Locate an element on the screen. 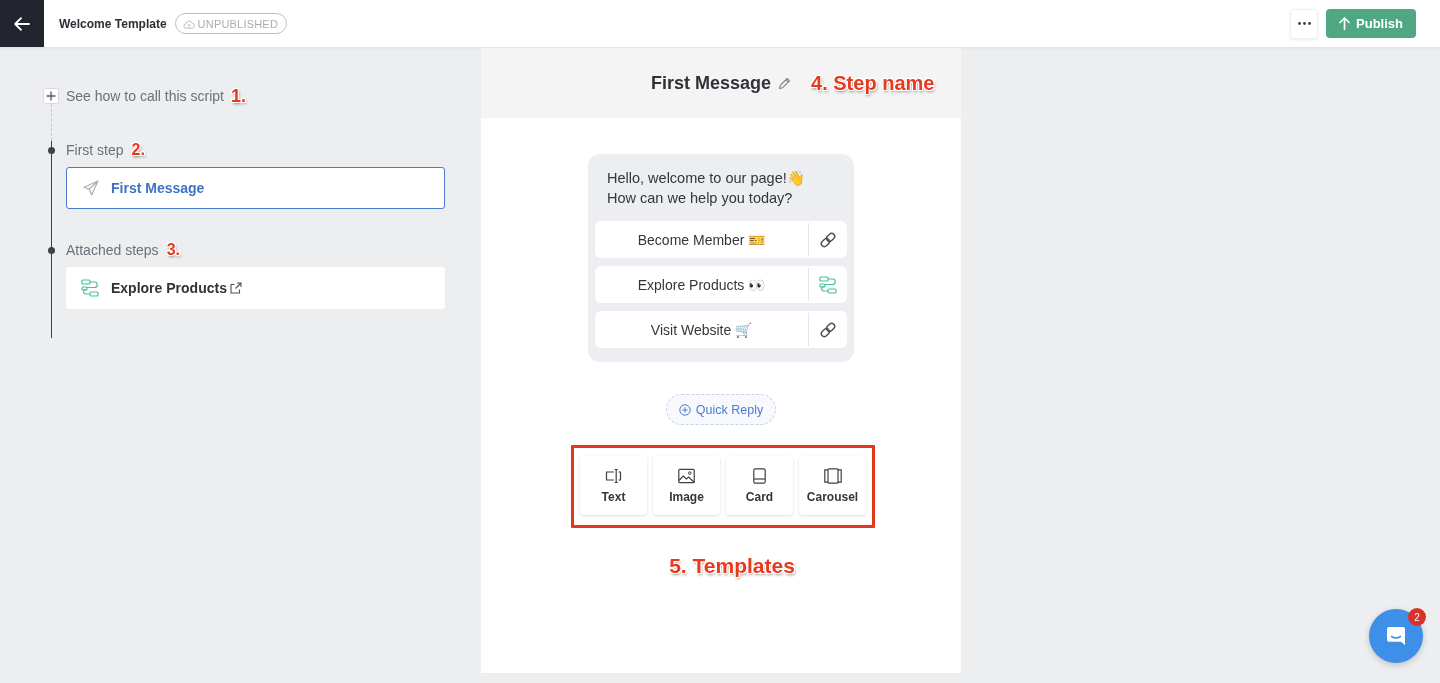 The image size is (1440, 683). annotation-label: 3. is located at coordinates (173, 250).